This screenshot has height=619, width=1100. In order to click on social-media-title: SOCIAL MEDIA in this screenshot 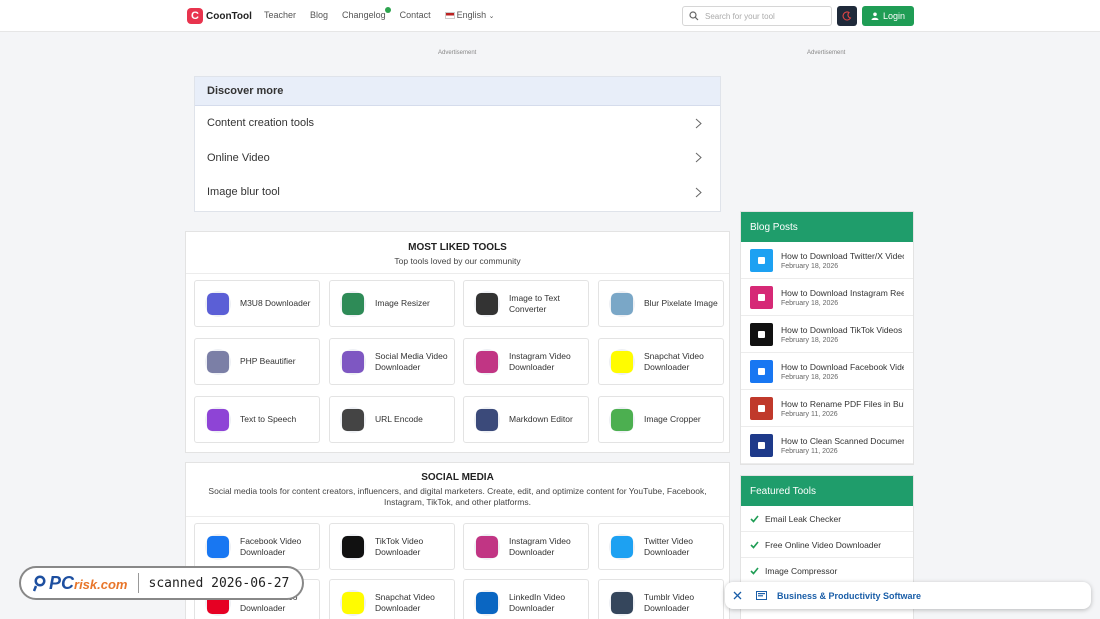, I will do `click(457, 477)`.